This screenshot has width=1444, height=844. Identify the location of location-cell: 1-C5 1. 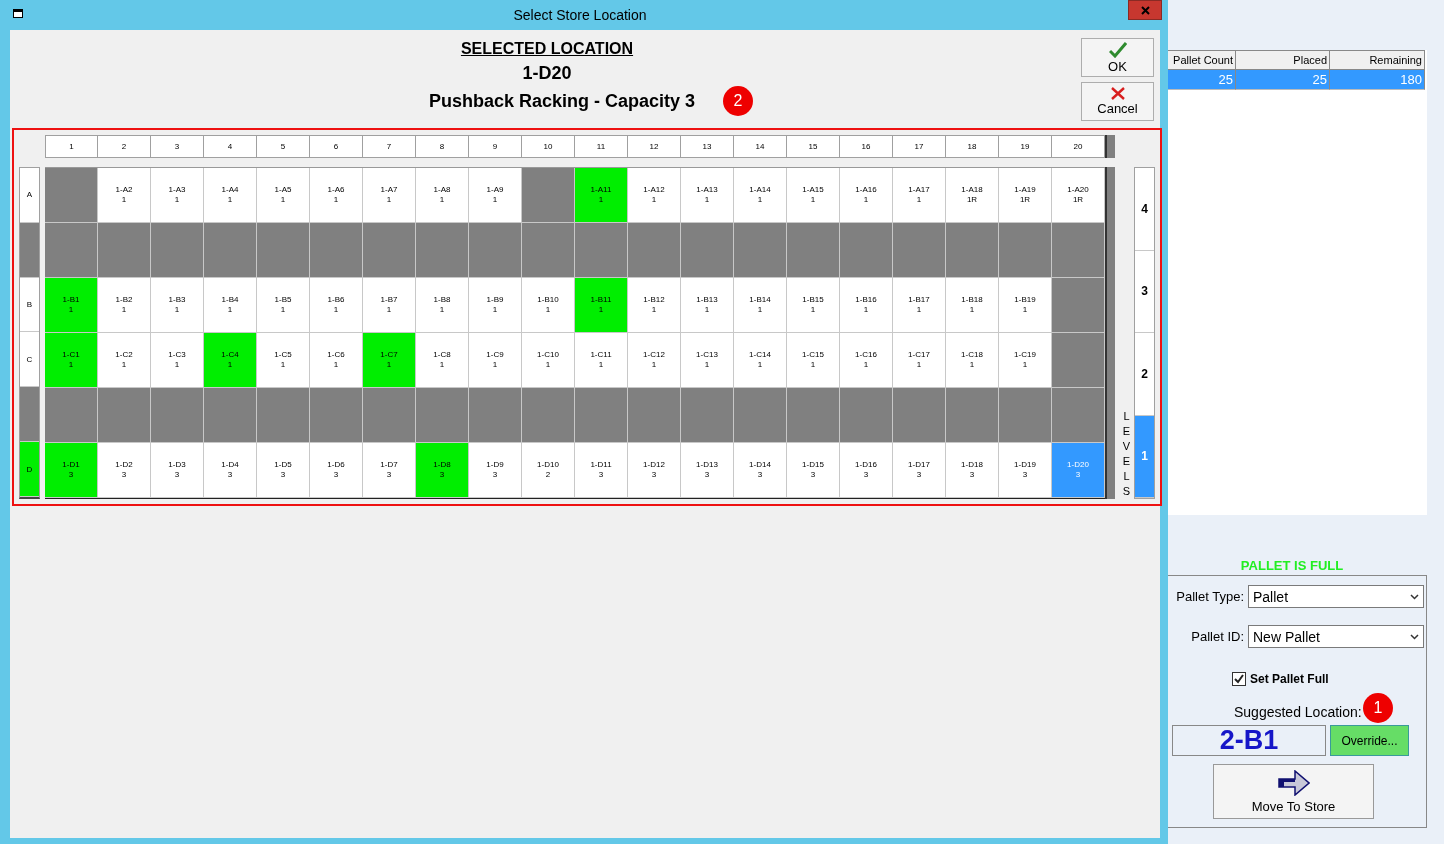
(283, 360).